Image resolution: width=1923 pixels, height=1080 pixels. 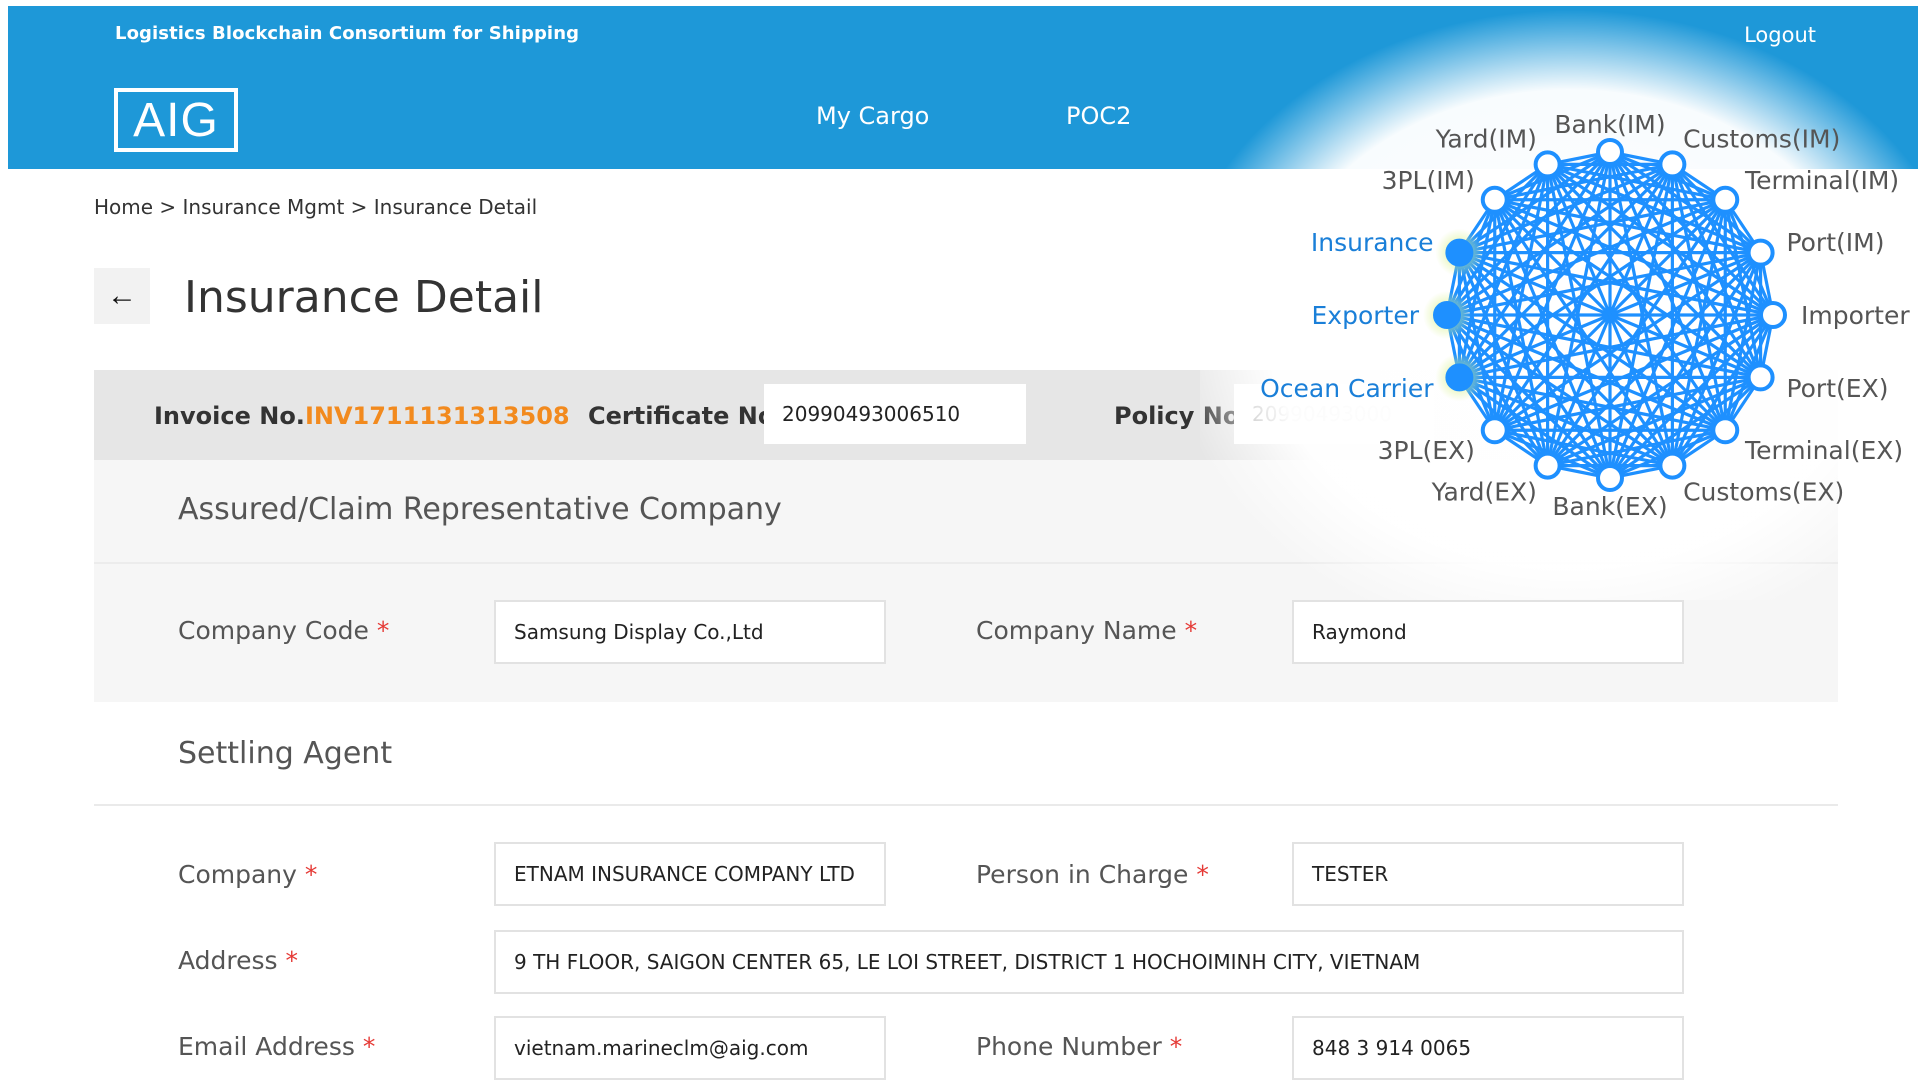 I want to click on phone-label: Phone Number *, so click(x=1079, y=1046).